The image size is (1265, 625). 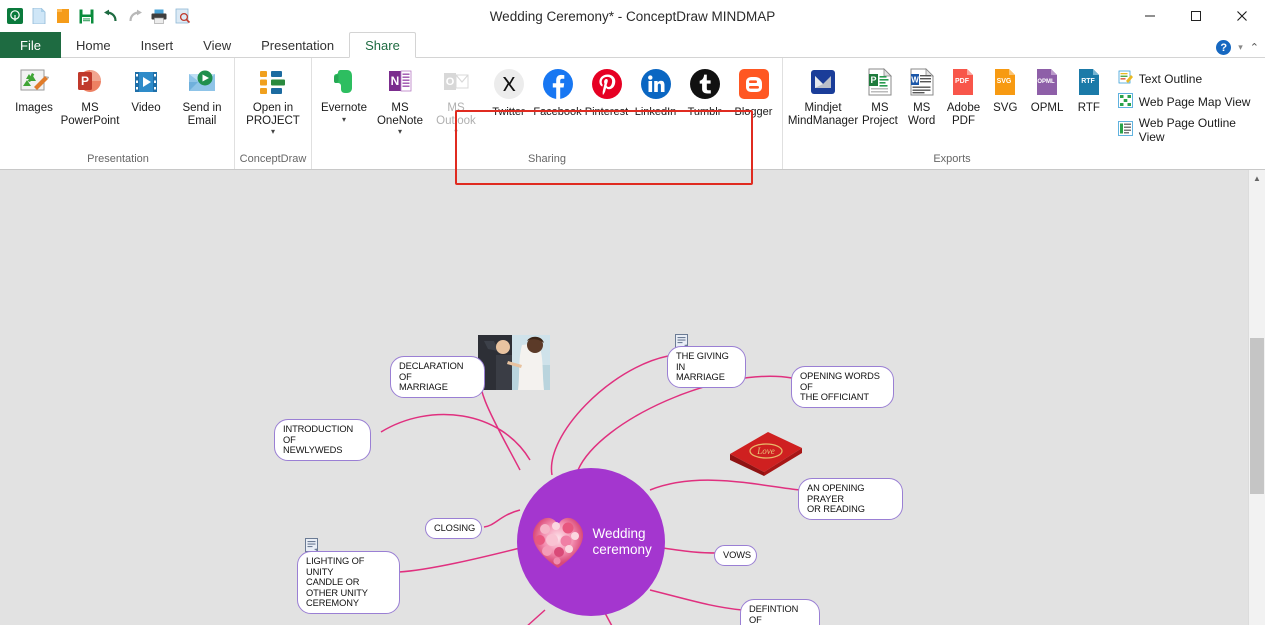 What do you see at coordinates (1005, 82) in the screenshot?
I see `svg-file-icon: SVG` at bounding box center [1005, 82].